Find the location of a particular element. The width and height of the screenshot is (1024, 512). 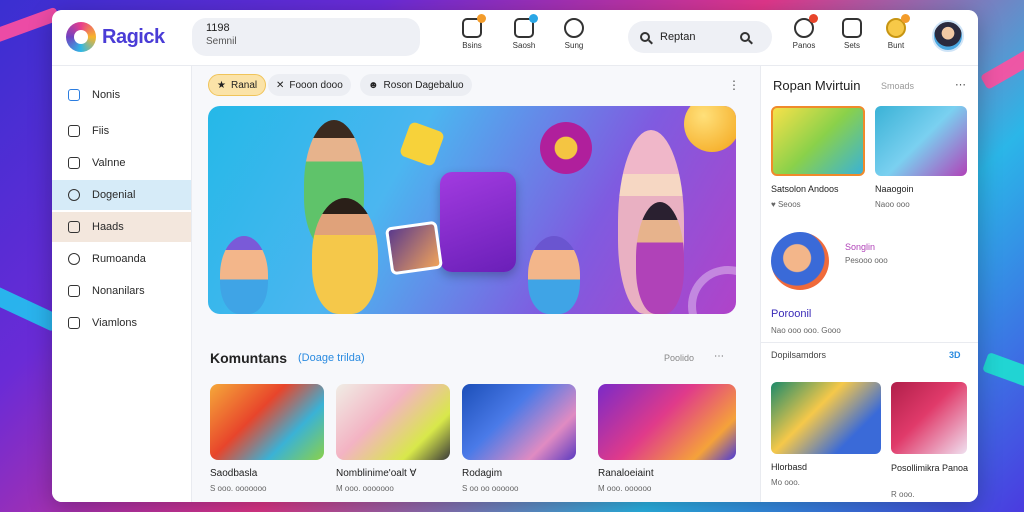

bell-icon is located at coordinates (474, 26).